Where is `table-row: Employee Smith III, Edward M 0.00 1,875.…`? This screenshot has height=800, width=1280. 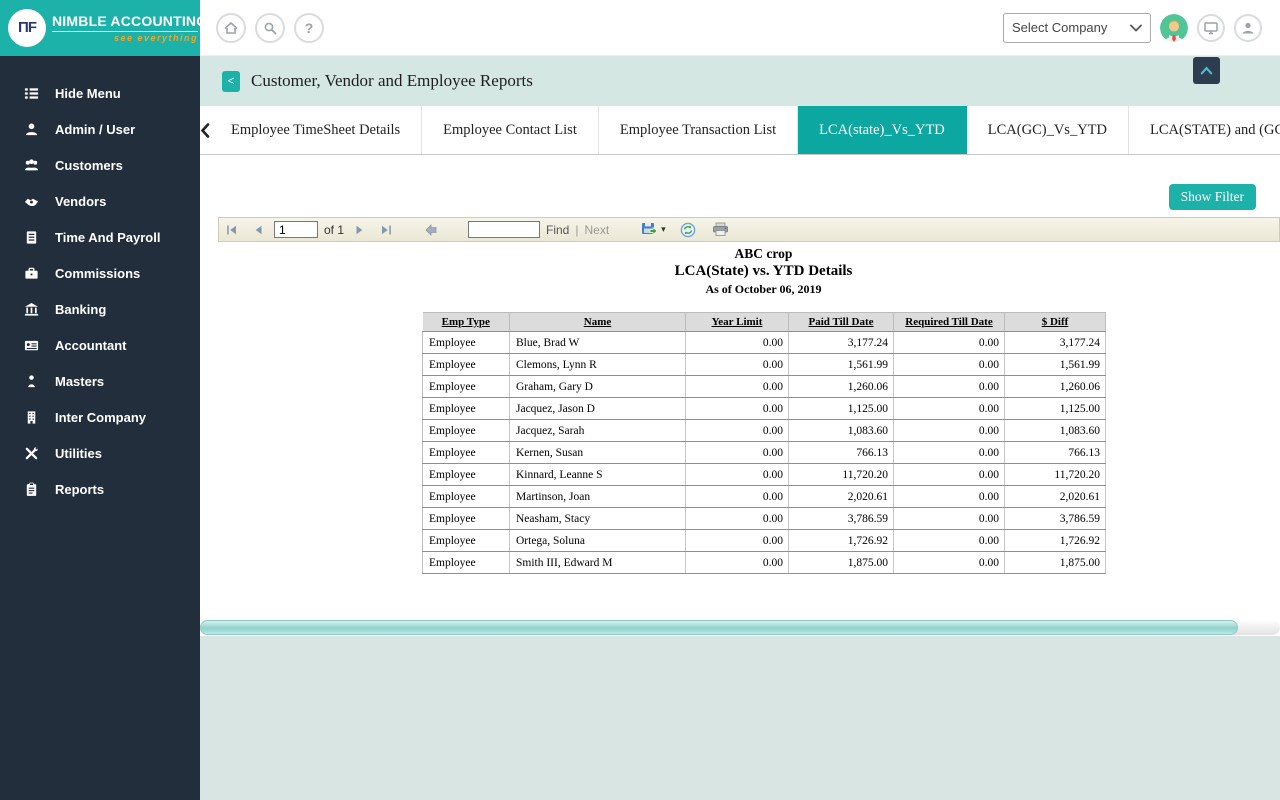
table-row: Employee Smith III, Edward M 0.00 1,875.… is located at coordinates (764, 562).